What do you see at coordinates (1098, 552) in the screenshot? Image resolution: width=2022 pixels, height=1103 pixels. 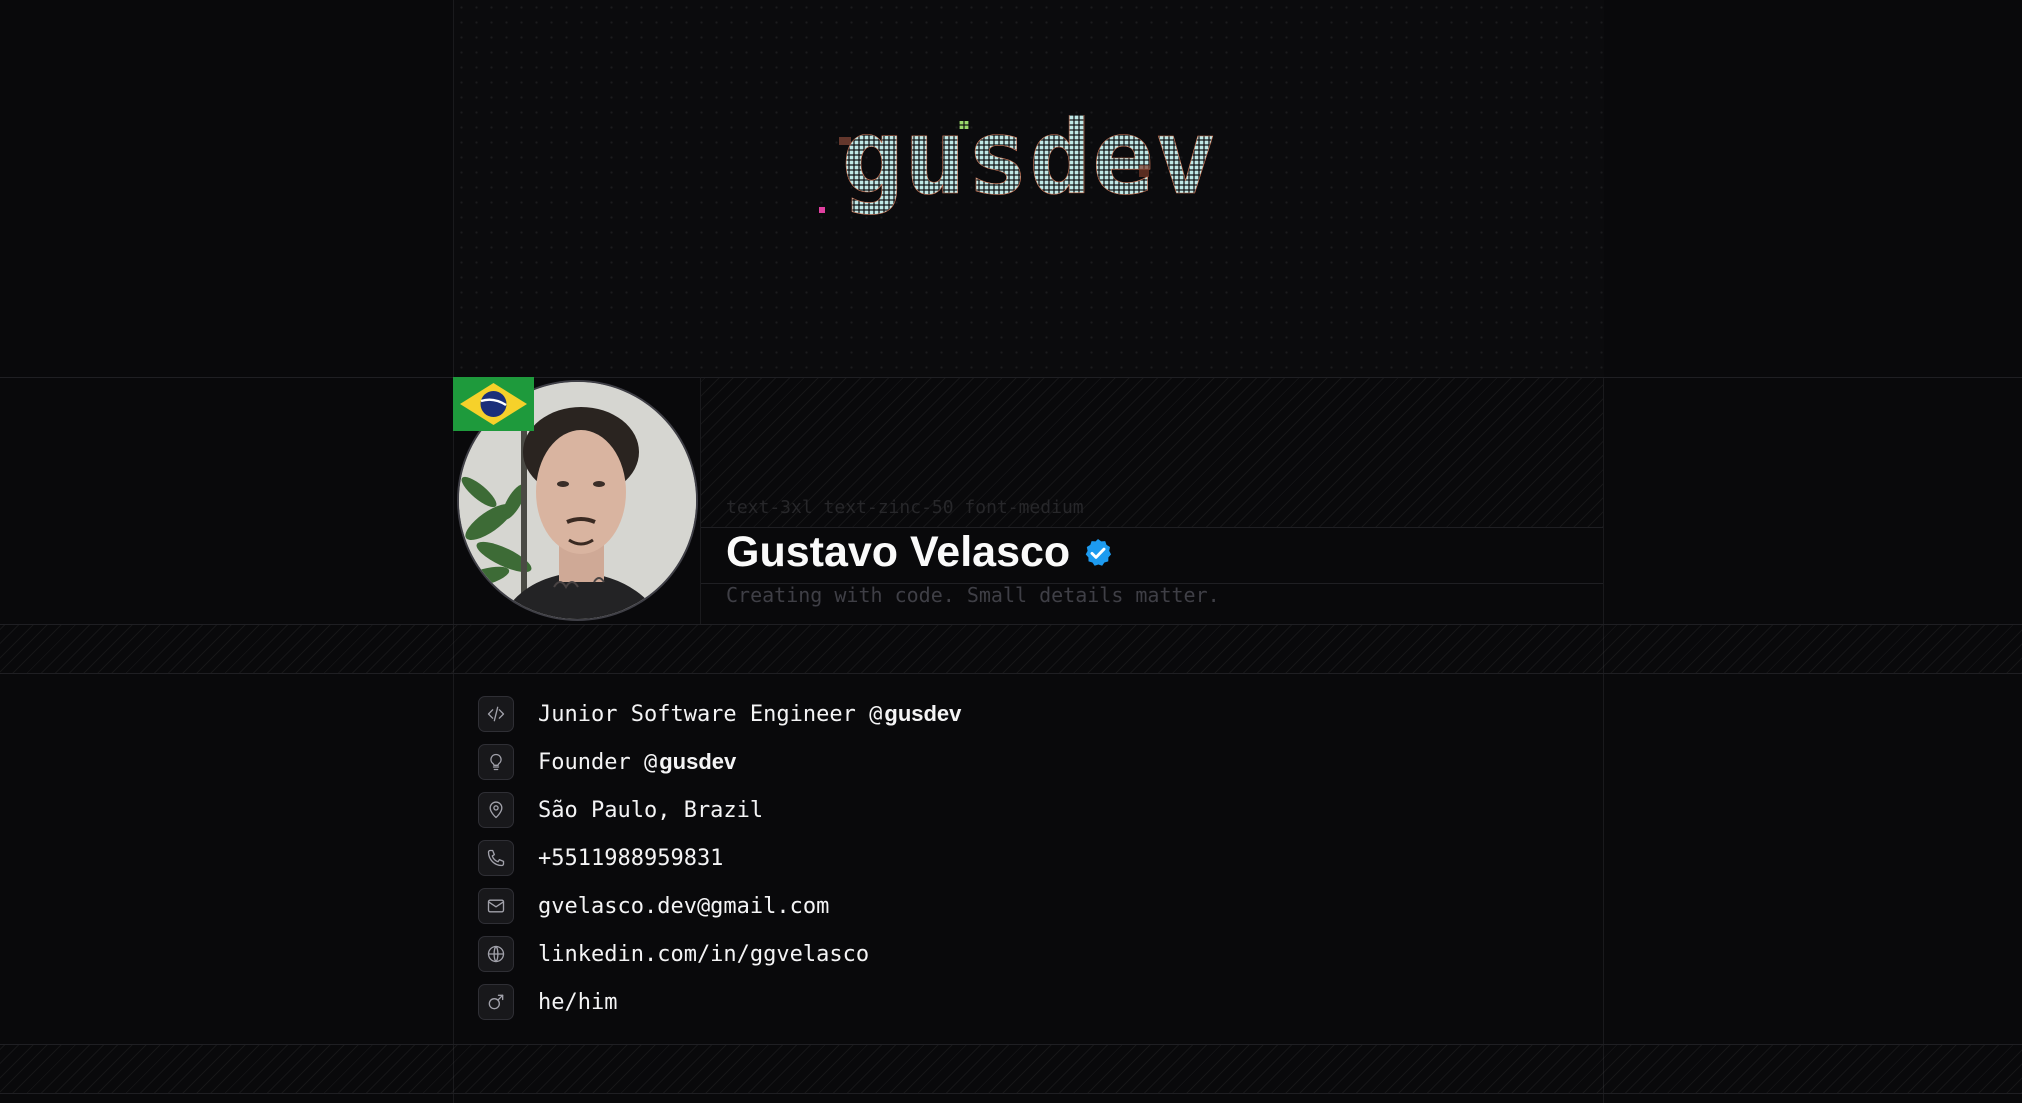 I see `verified-badge-icon` at bounding box center [1098, 552].